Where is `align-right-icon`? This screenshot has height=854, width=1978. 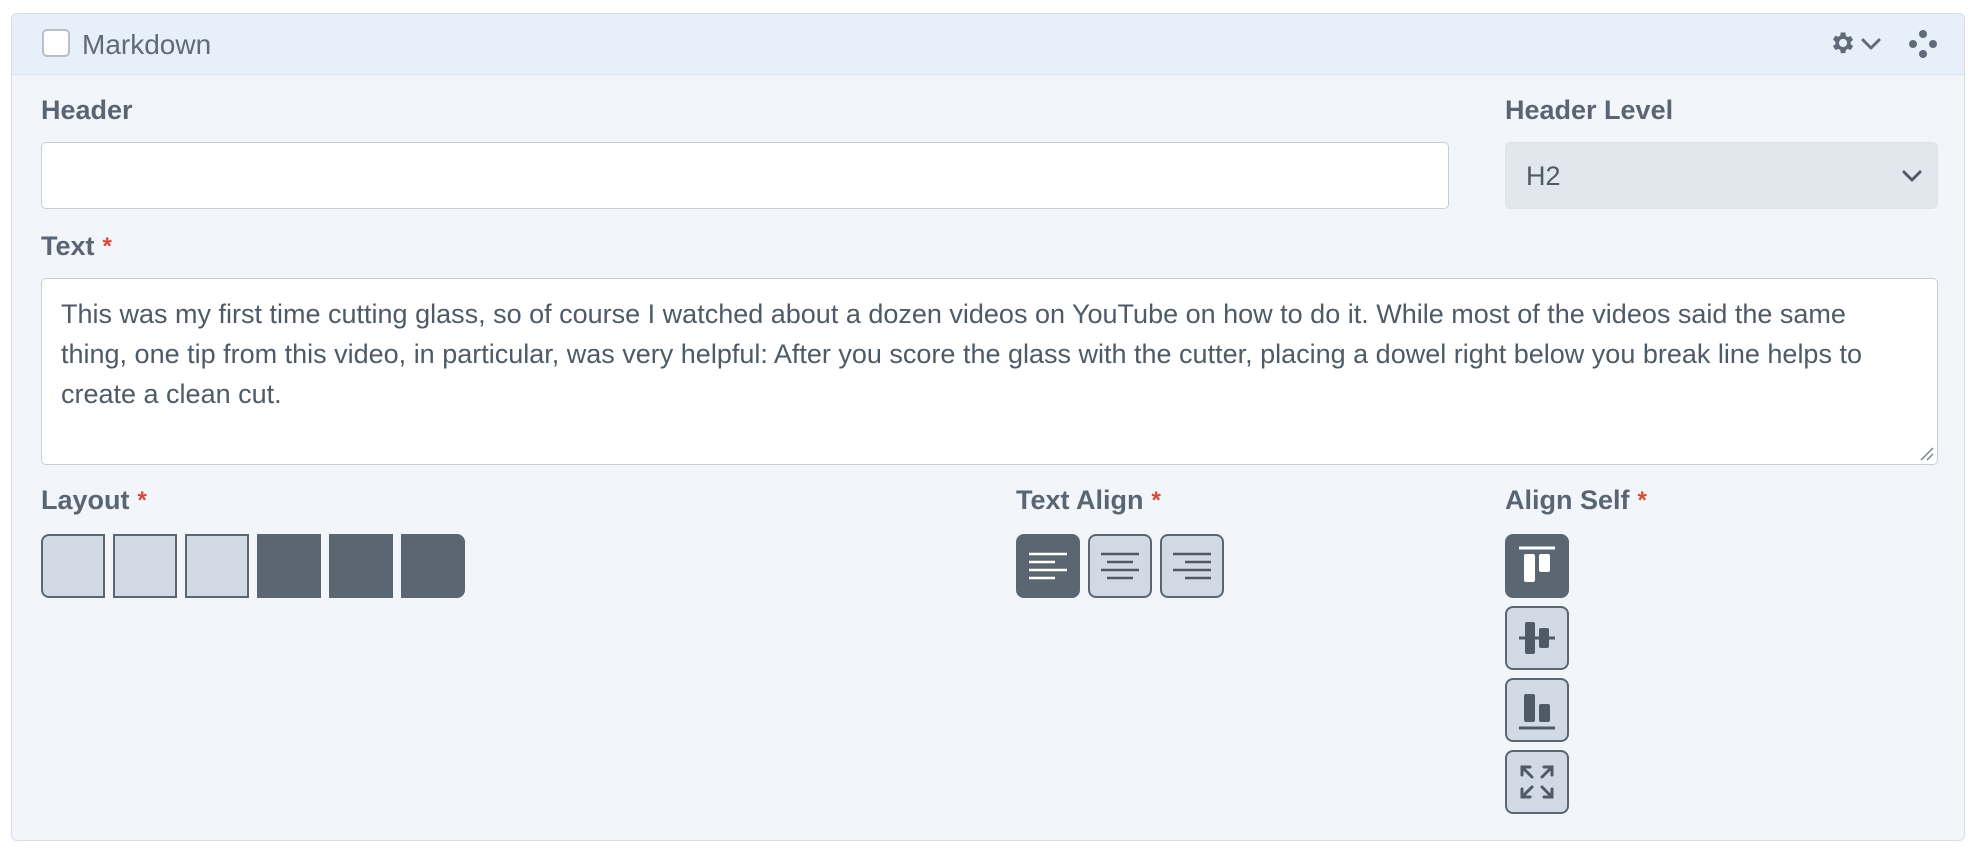 align-right-icon is located at coordinates (1192, 566).